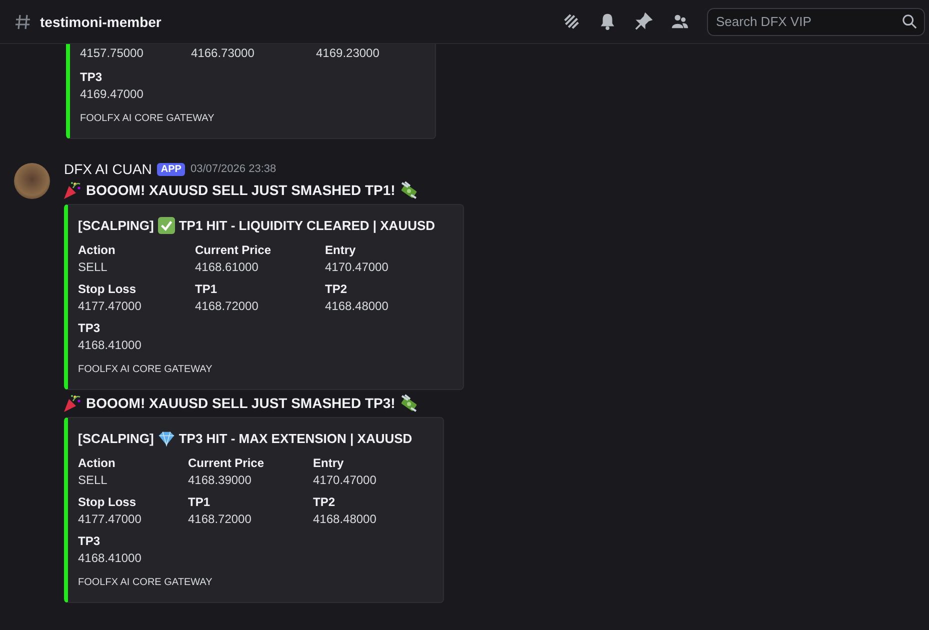  Describe the element at coordinates (307, 225) in the screenshot. I see `embed-title: TP1 HIT - LIQUIDITY CLEARED | XAUUSD` at that location.